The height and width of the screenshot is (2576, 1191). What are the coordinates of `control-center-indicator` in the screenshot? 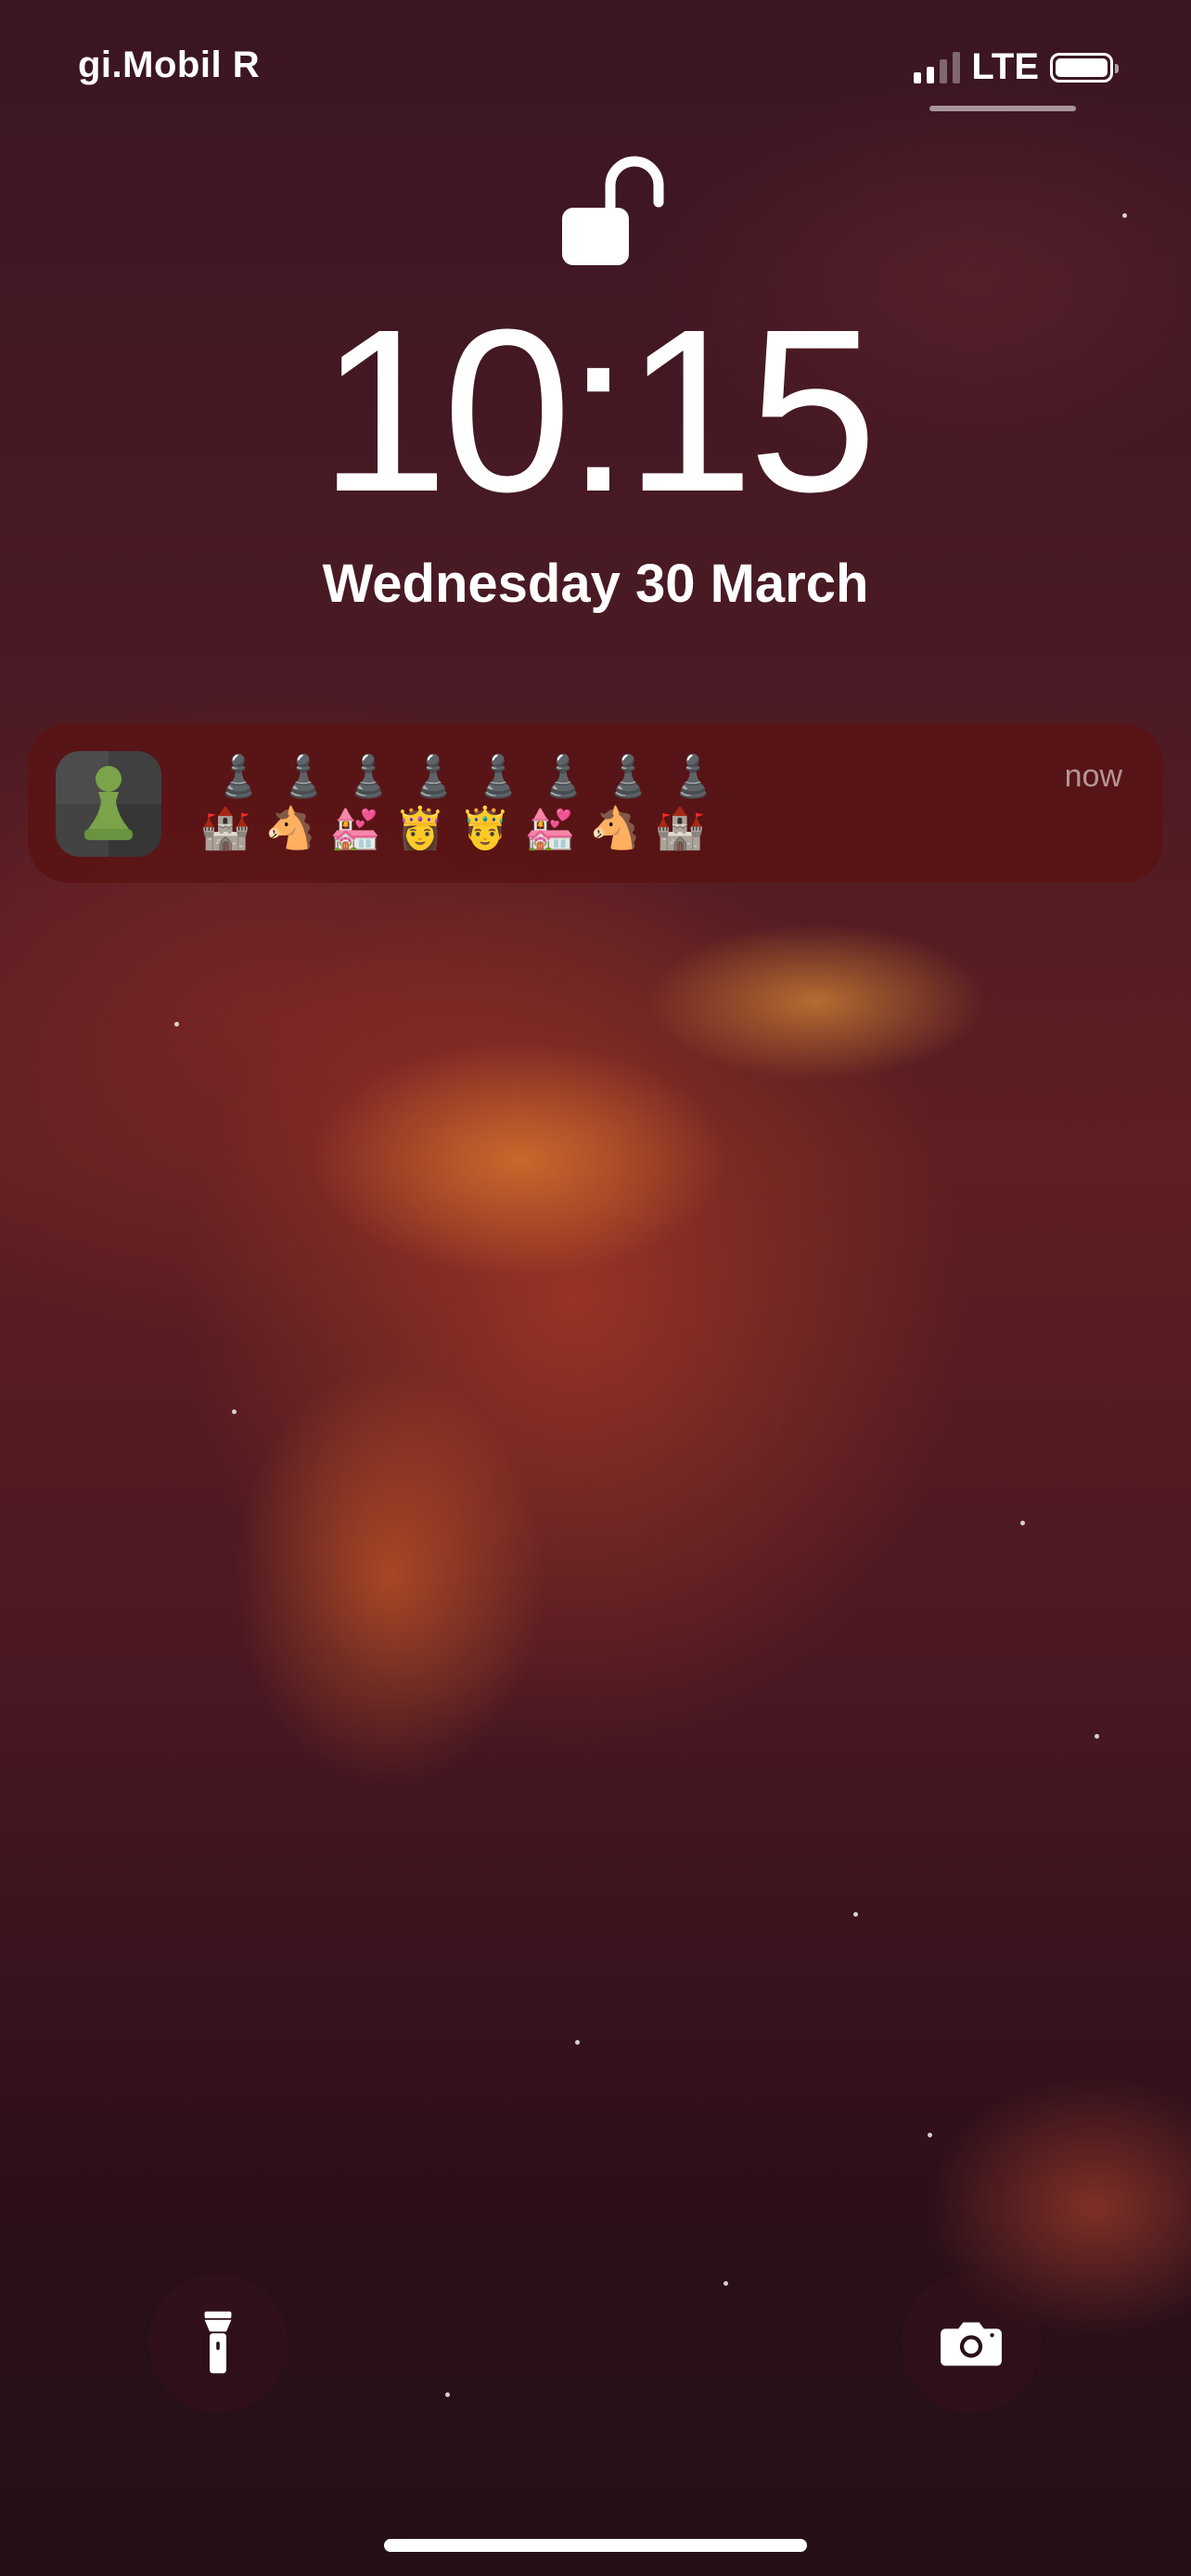 It's located at (1003, 108).